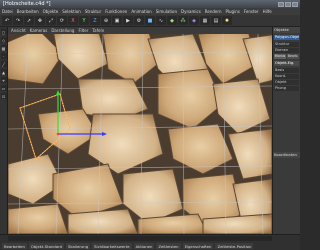 This screenshot has width=320, height=250. Describe the element at coordinates (286, 70) in the screenshot. I see `attr-row-basis: Basis` at that location.